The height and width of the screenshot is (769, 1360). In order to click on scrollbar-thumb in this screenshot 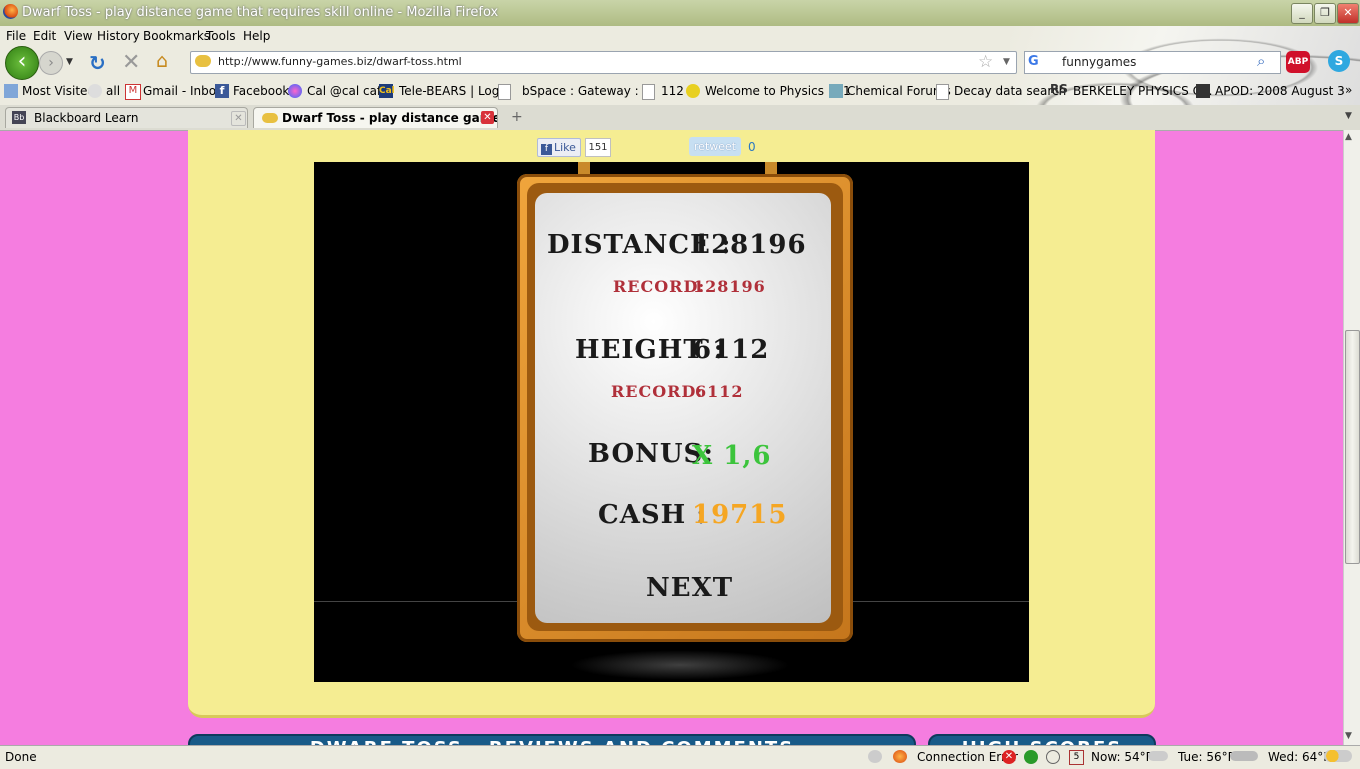, I will do `click(1352, 447)`.